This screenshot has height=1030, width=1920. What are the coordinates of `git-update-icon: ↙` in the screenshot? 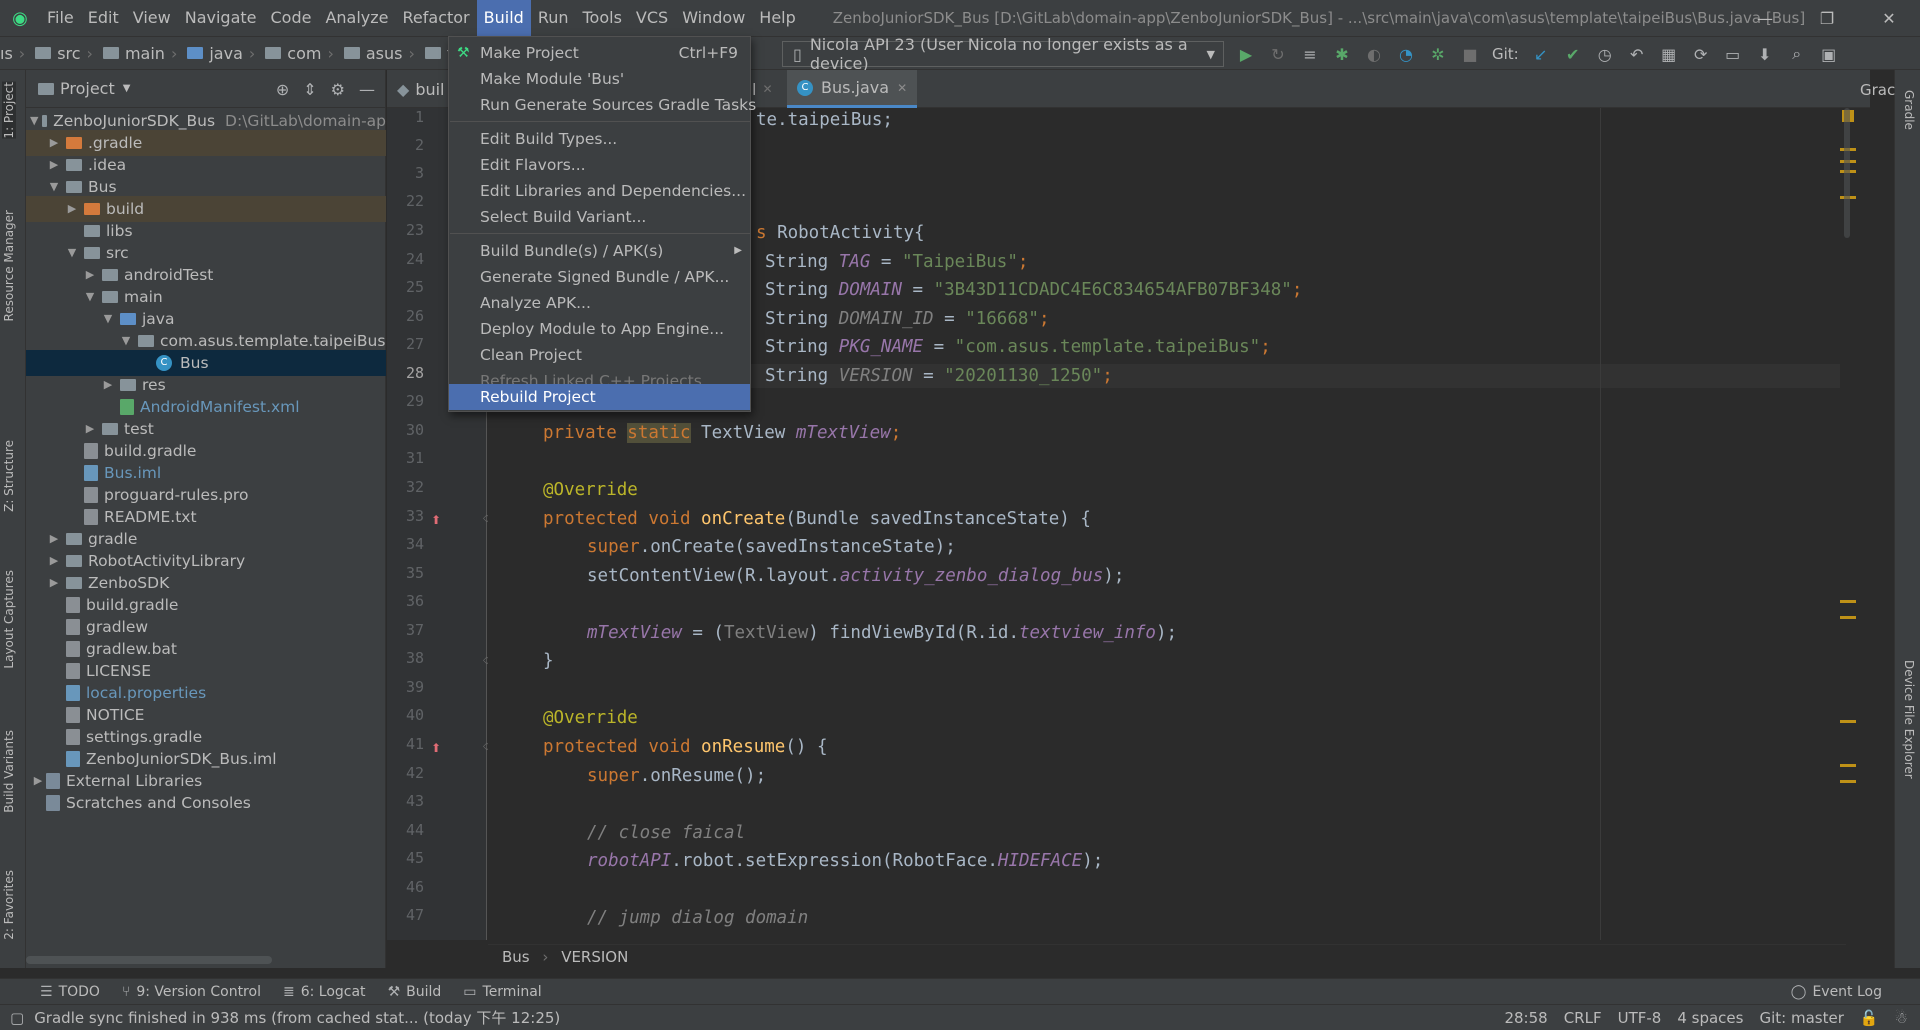 It's located at (1541, 54).